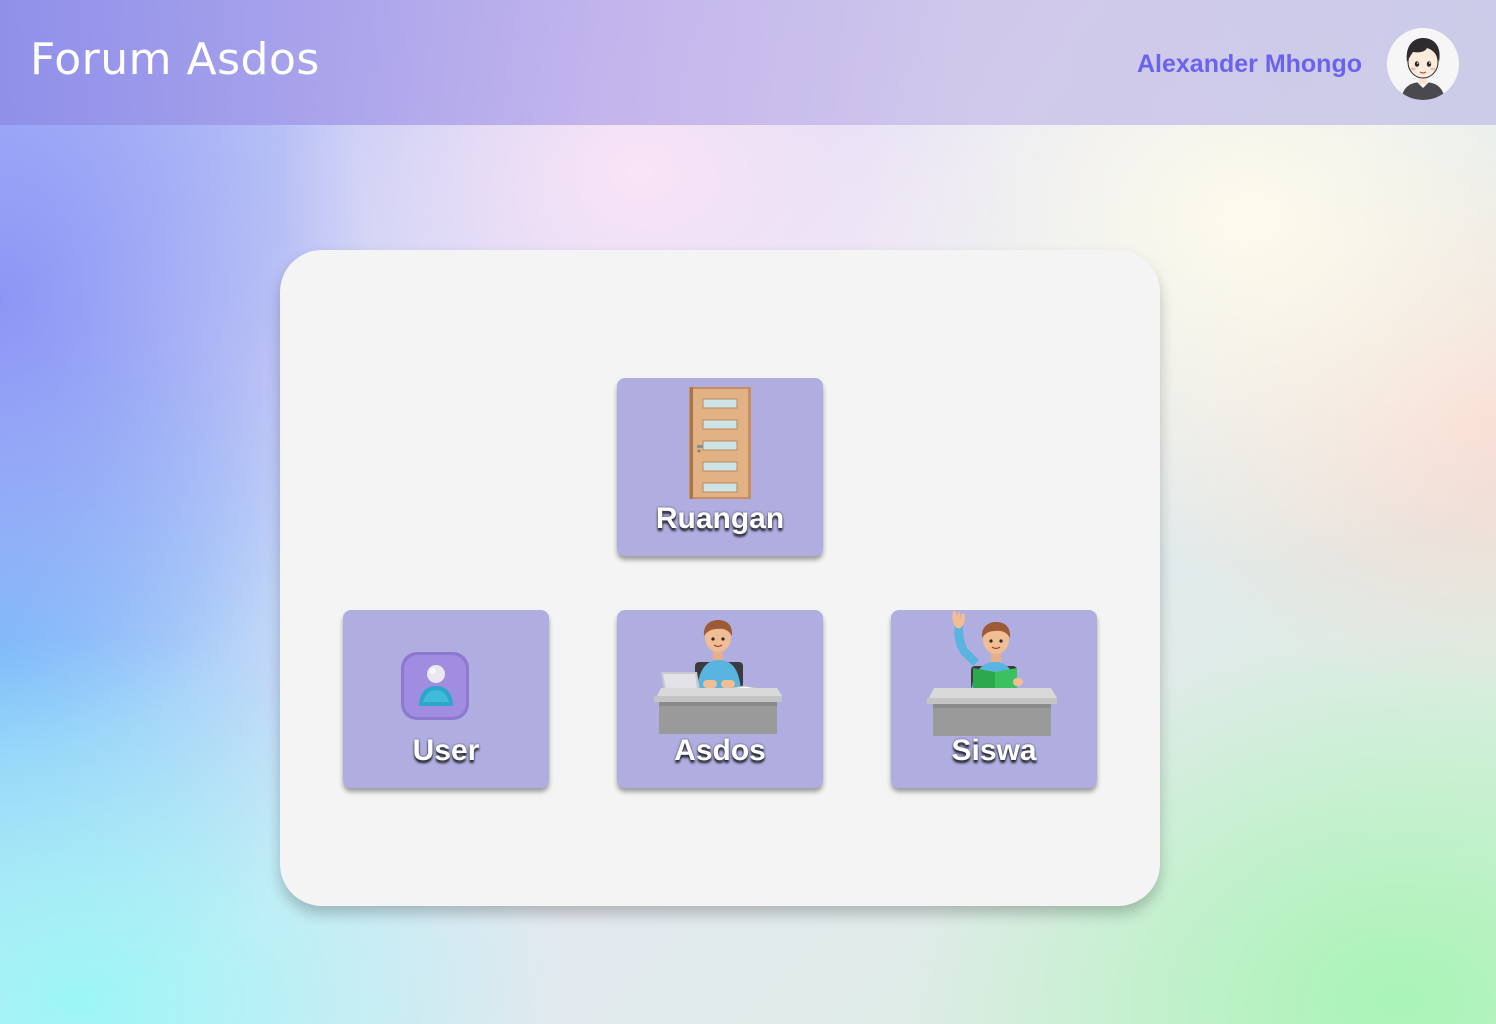 This screenshot has width=1496, height=1024. Describe the element at coordinates (748, 62) in the screenshot. I see `top-header: Forum Asdos Alexander Mhongo` at that location.